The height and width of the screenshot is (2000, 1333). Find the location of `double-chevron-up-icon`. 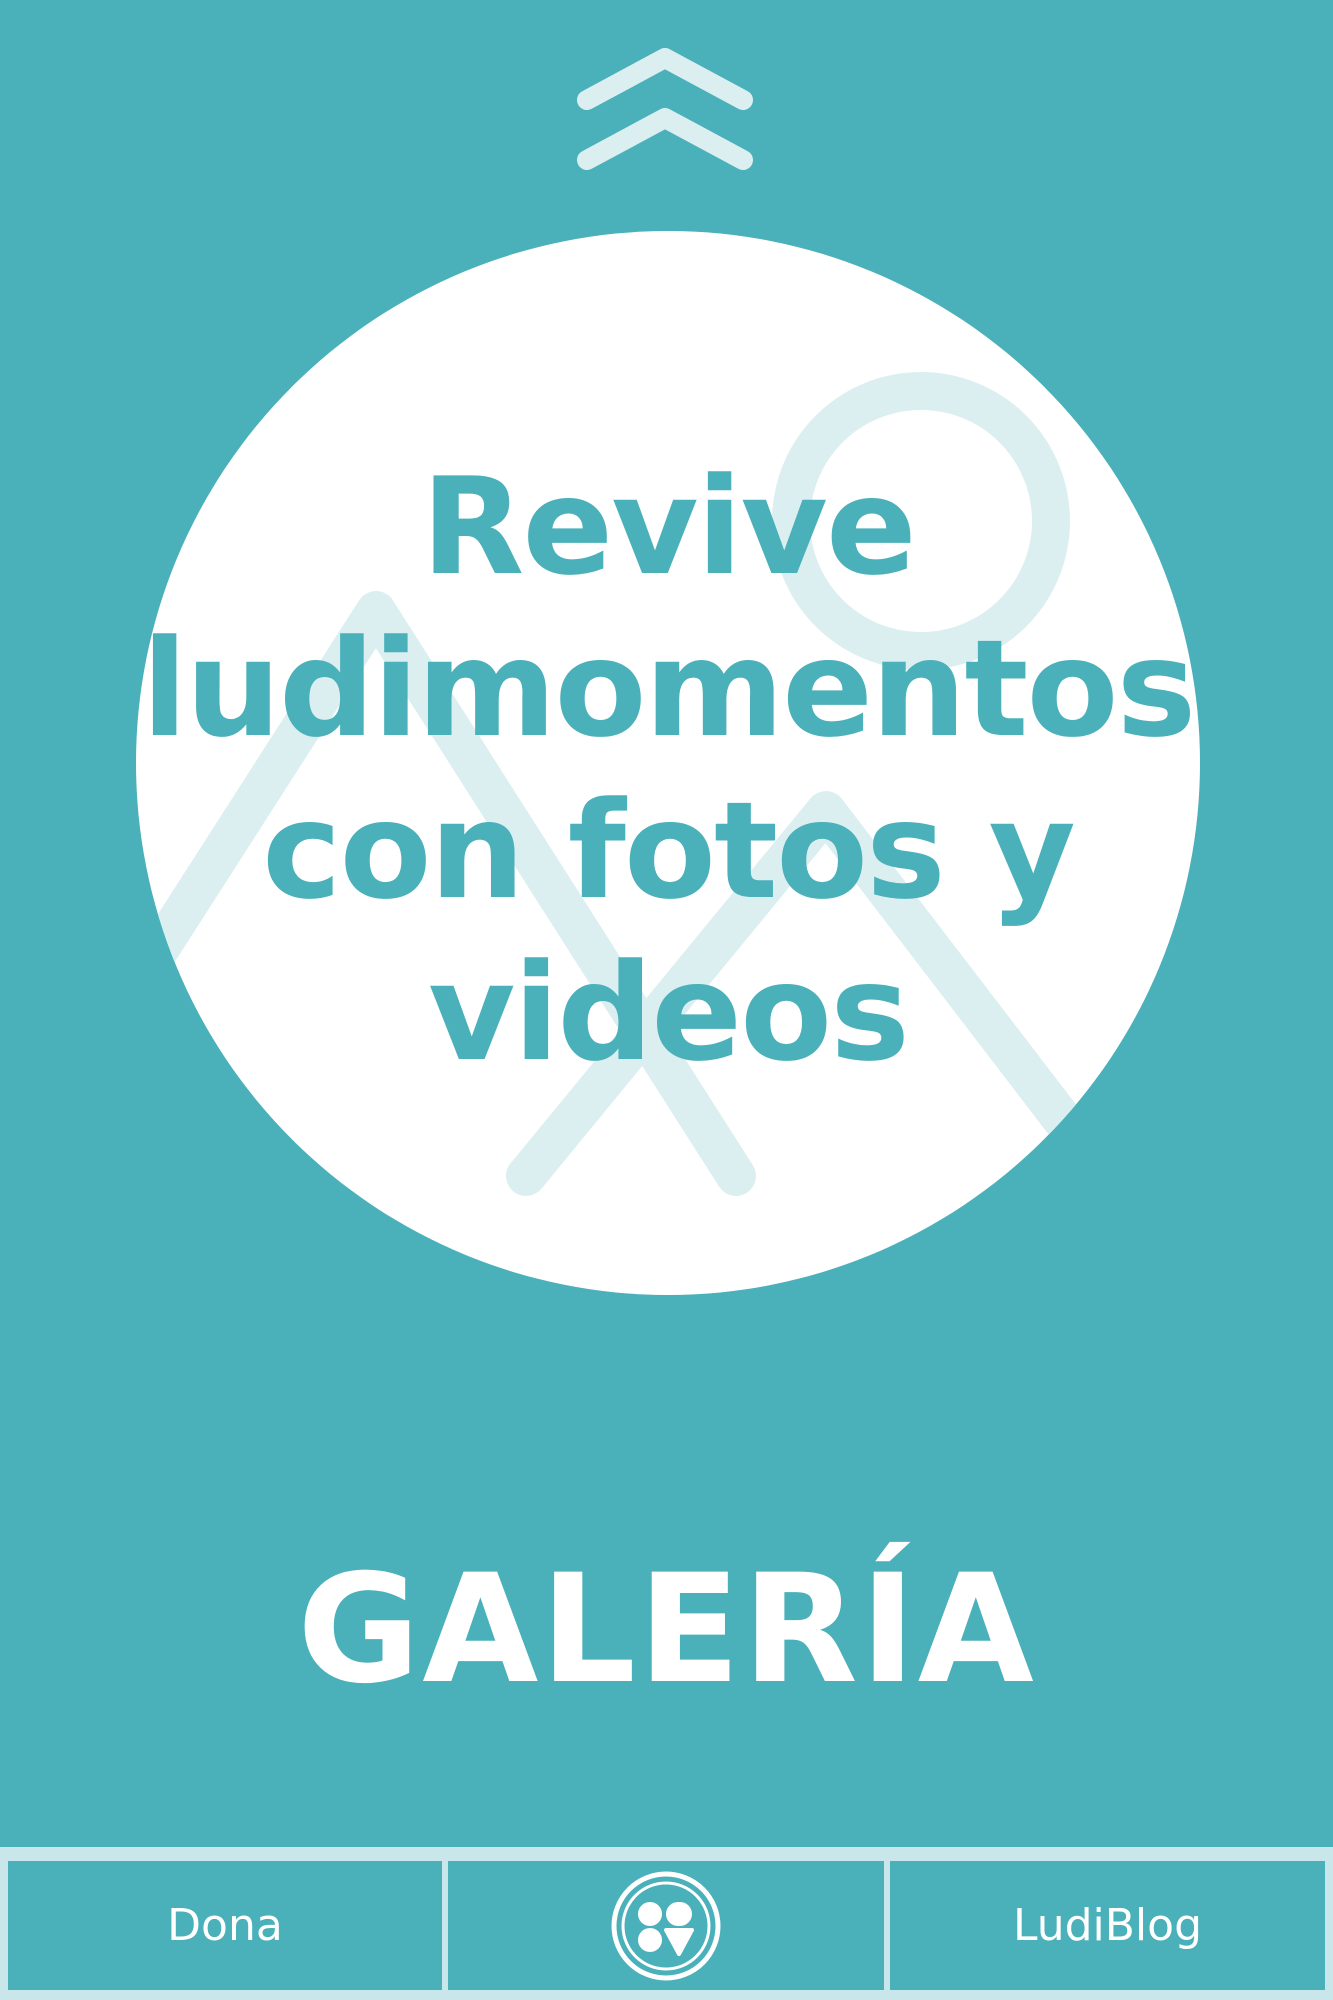

double-chevron-up-icon is located at coordinates (665, 113).